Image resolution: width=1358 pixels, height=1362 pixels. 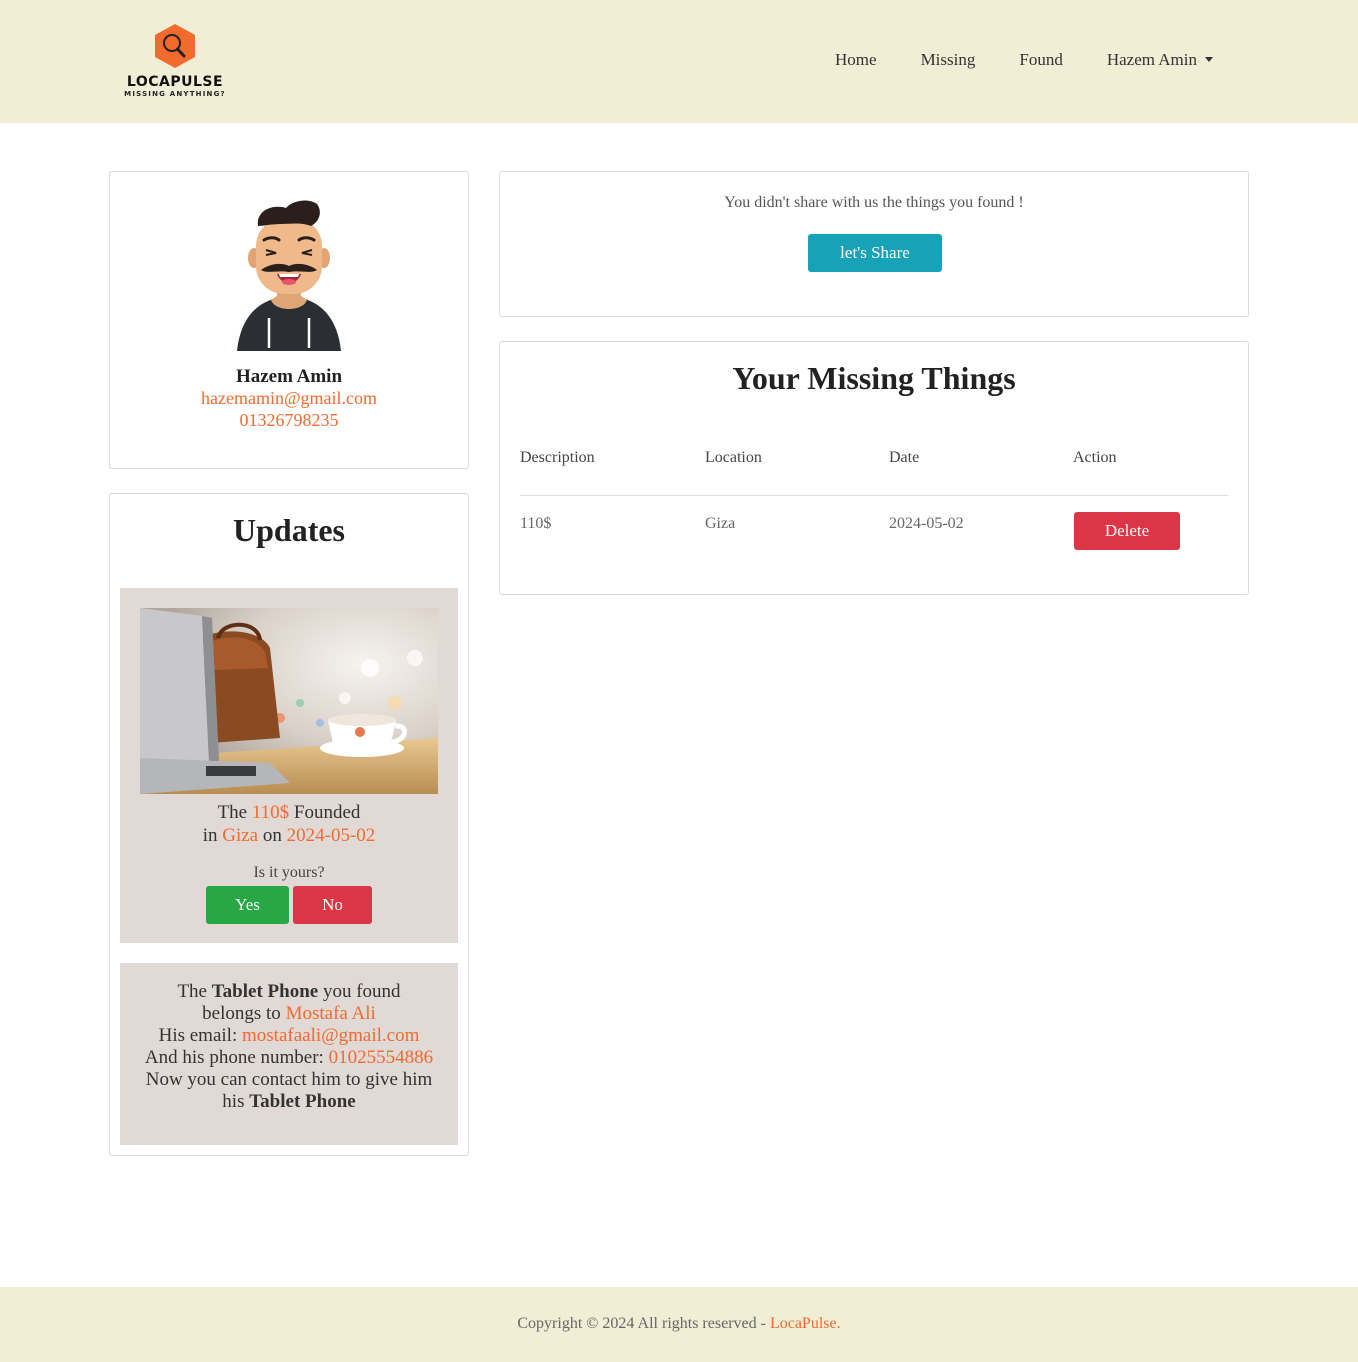 What do you see at coordinates (720, 523) in the screenshot?
I see `cell-location: Giza` at bounding box center [720, 523].